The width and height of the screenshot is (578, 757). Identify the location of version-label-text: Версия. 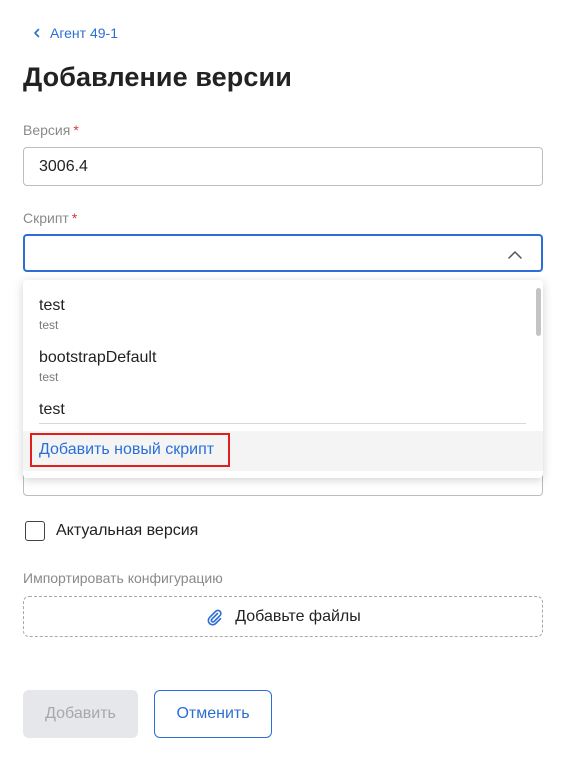
(47, 130).